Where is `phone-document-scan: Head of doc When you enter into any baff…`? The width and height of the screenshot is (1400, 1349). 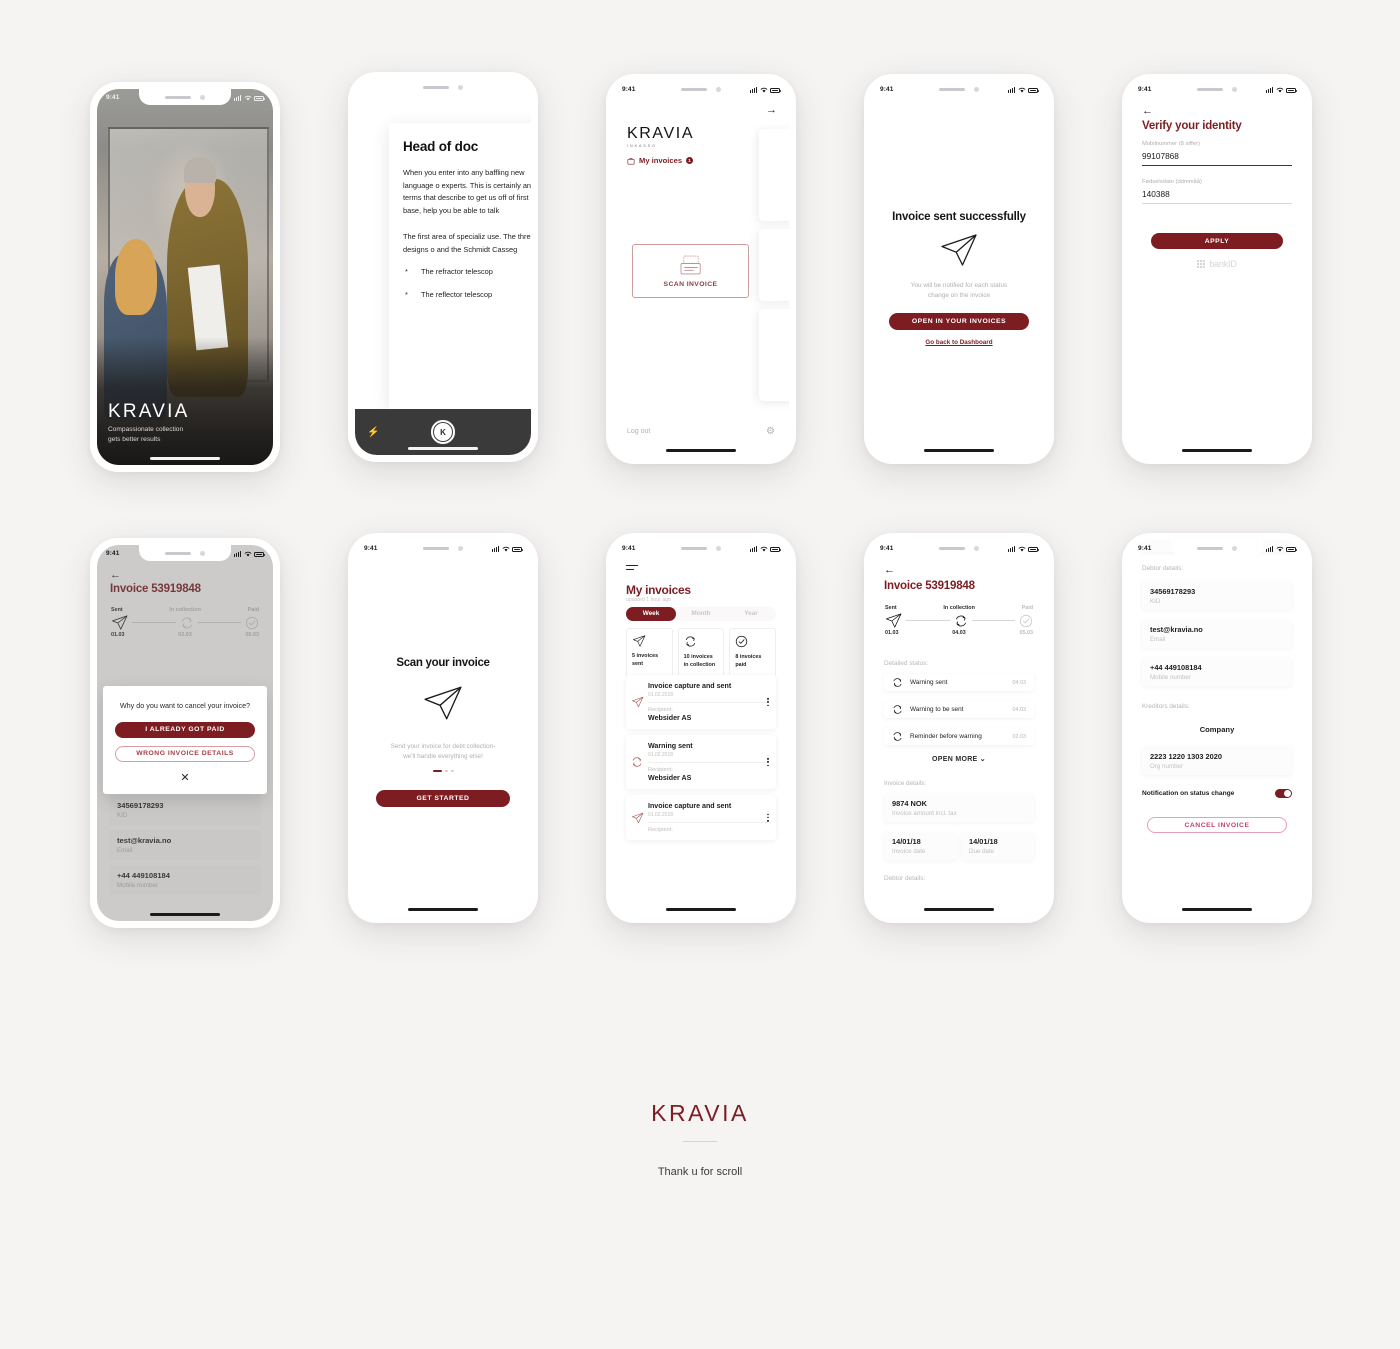 phone-document-scan: Head of doc When you enter into any baff… is located at coordinates (443, 267).